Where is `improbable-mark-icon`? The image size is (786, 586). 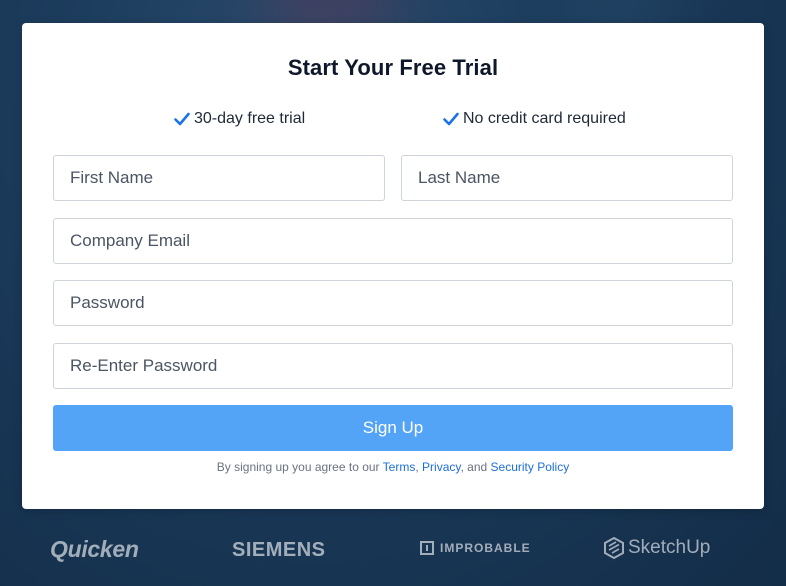 improbable-mark-icon is located at coordinates (427, 548).